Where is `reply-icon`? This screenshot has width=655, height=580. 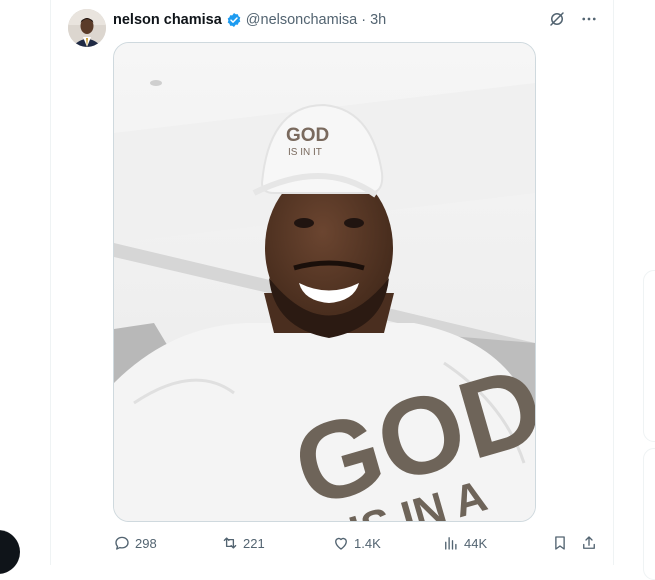
reply-icon is located at coordinates (122, 543).